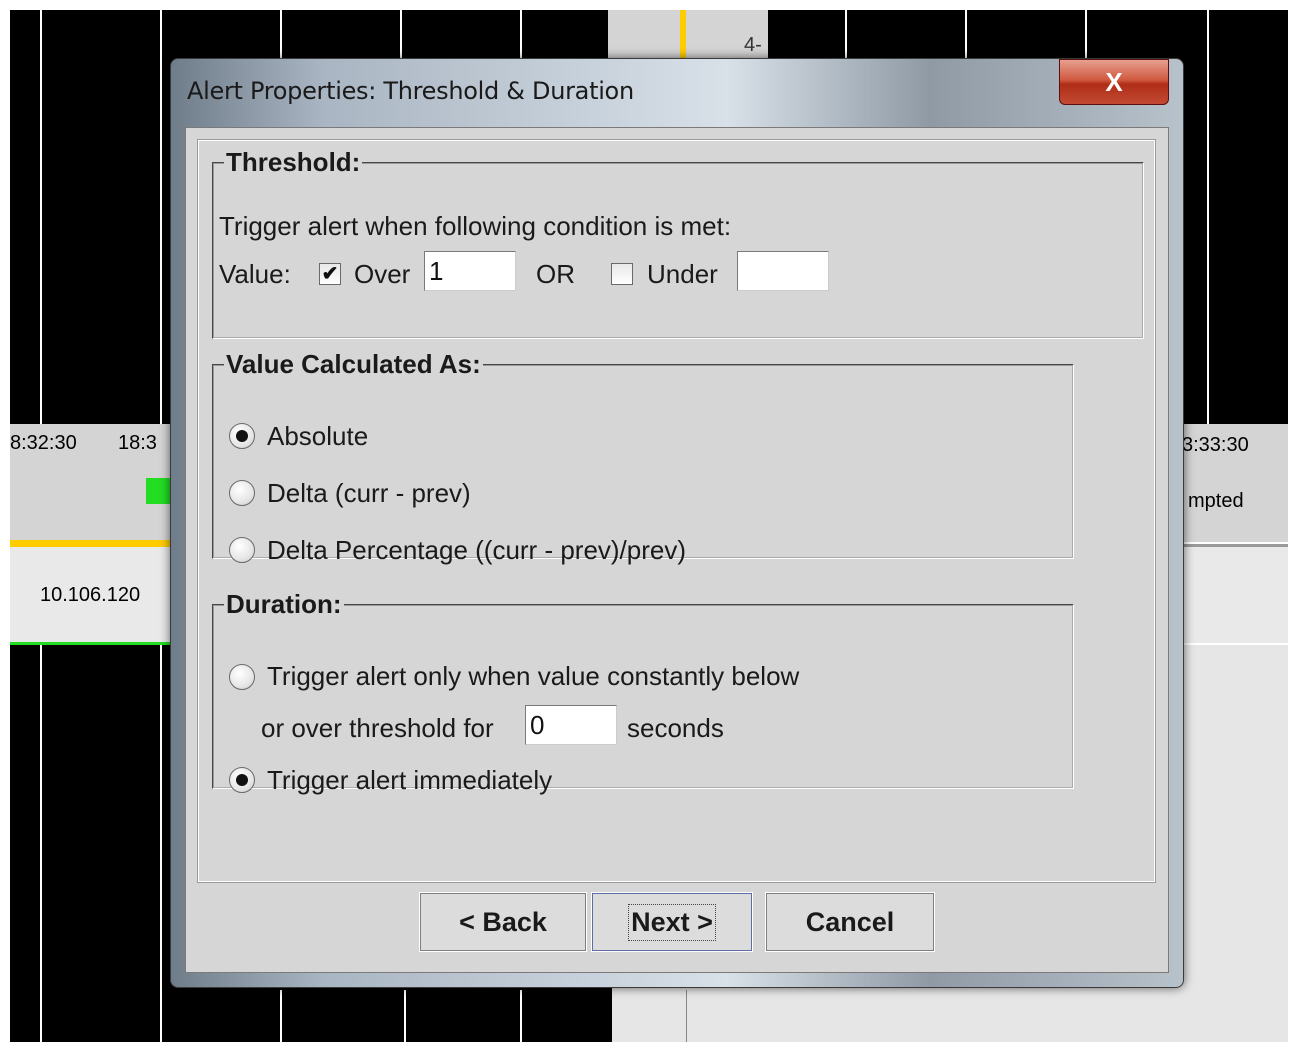 This screenshot has width=1296, height=1052. I want to click on delta-radio, so click(242, 493).